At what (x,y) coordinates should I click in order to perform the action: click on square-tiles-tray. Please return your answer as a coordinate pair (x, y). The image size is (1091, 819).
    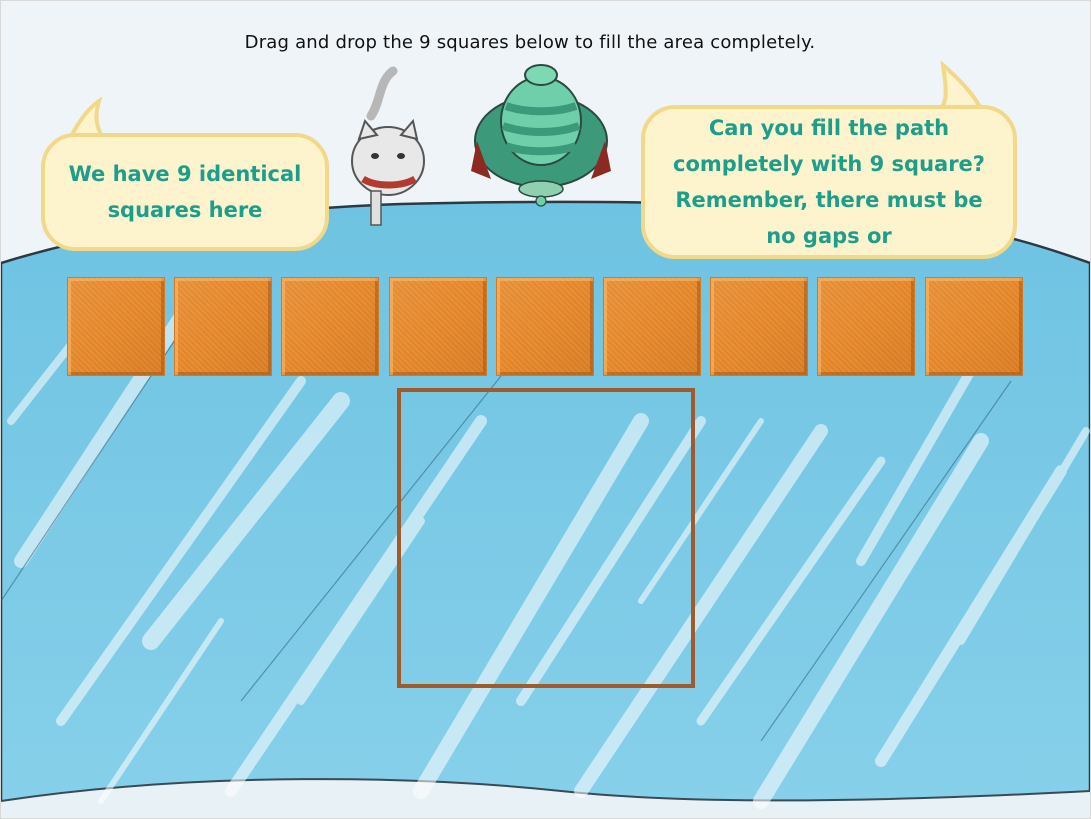
    Looking at the image, I should click on (547, 327).